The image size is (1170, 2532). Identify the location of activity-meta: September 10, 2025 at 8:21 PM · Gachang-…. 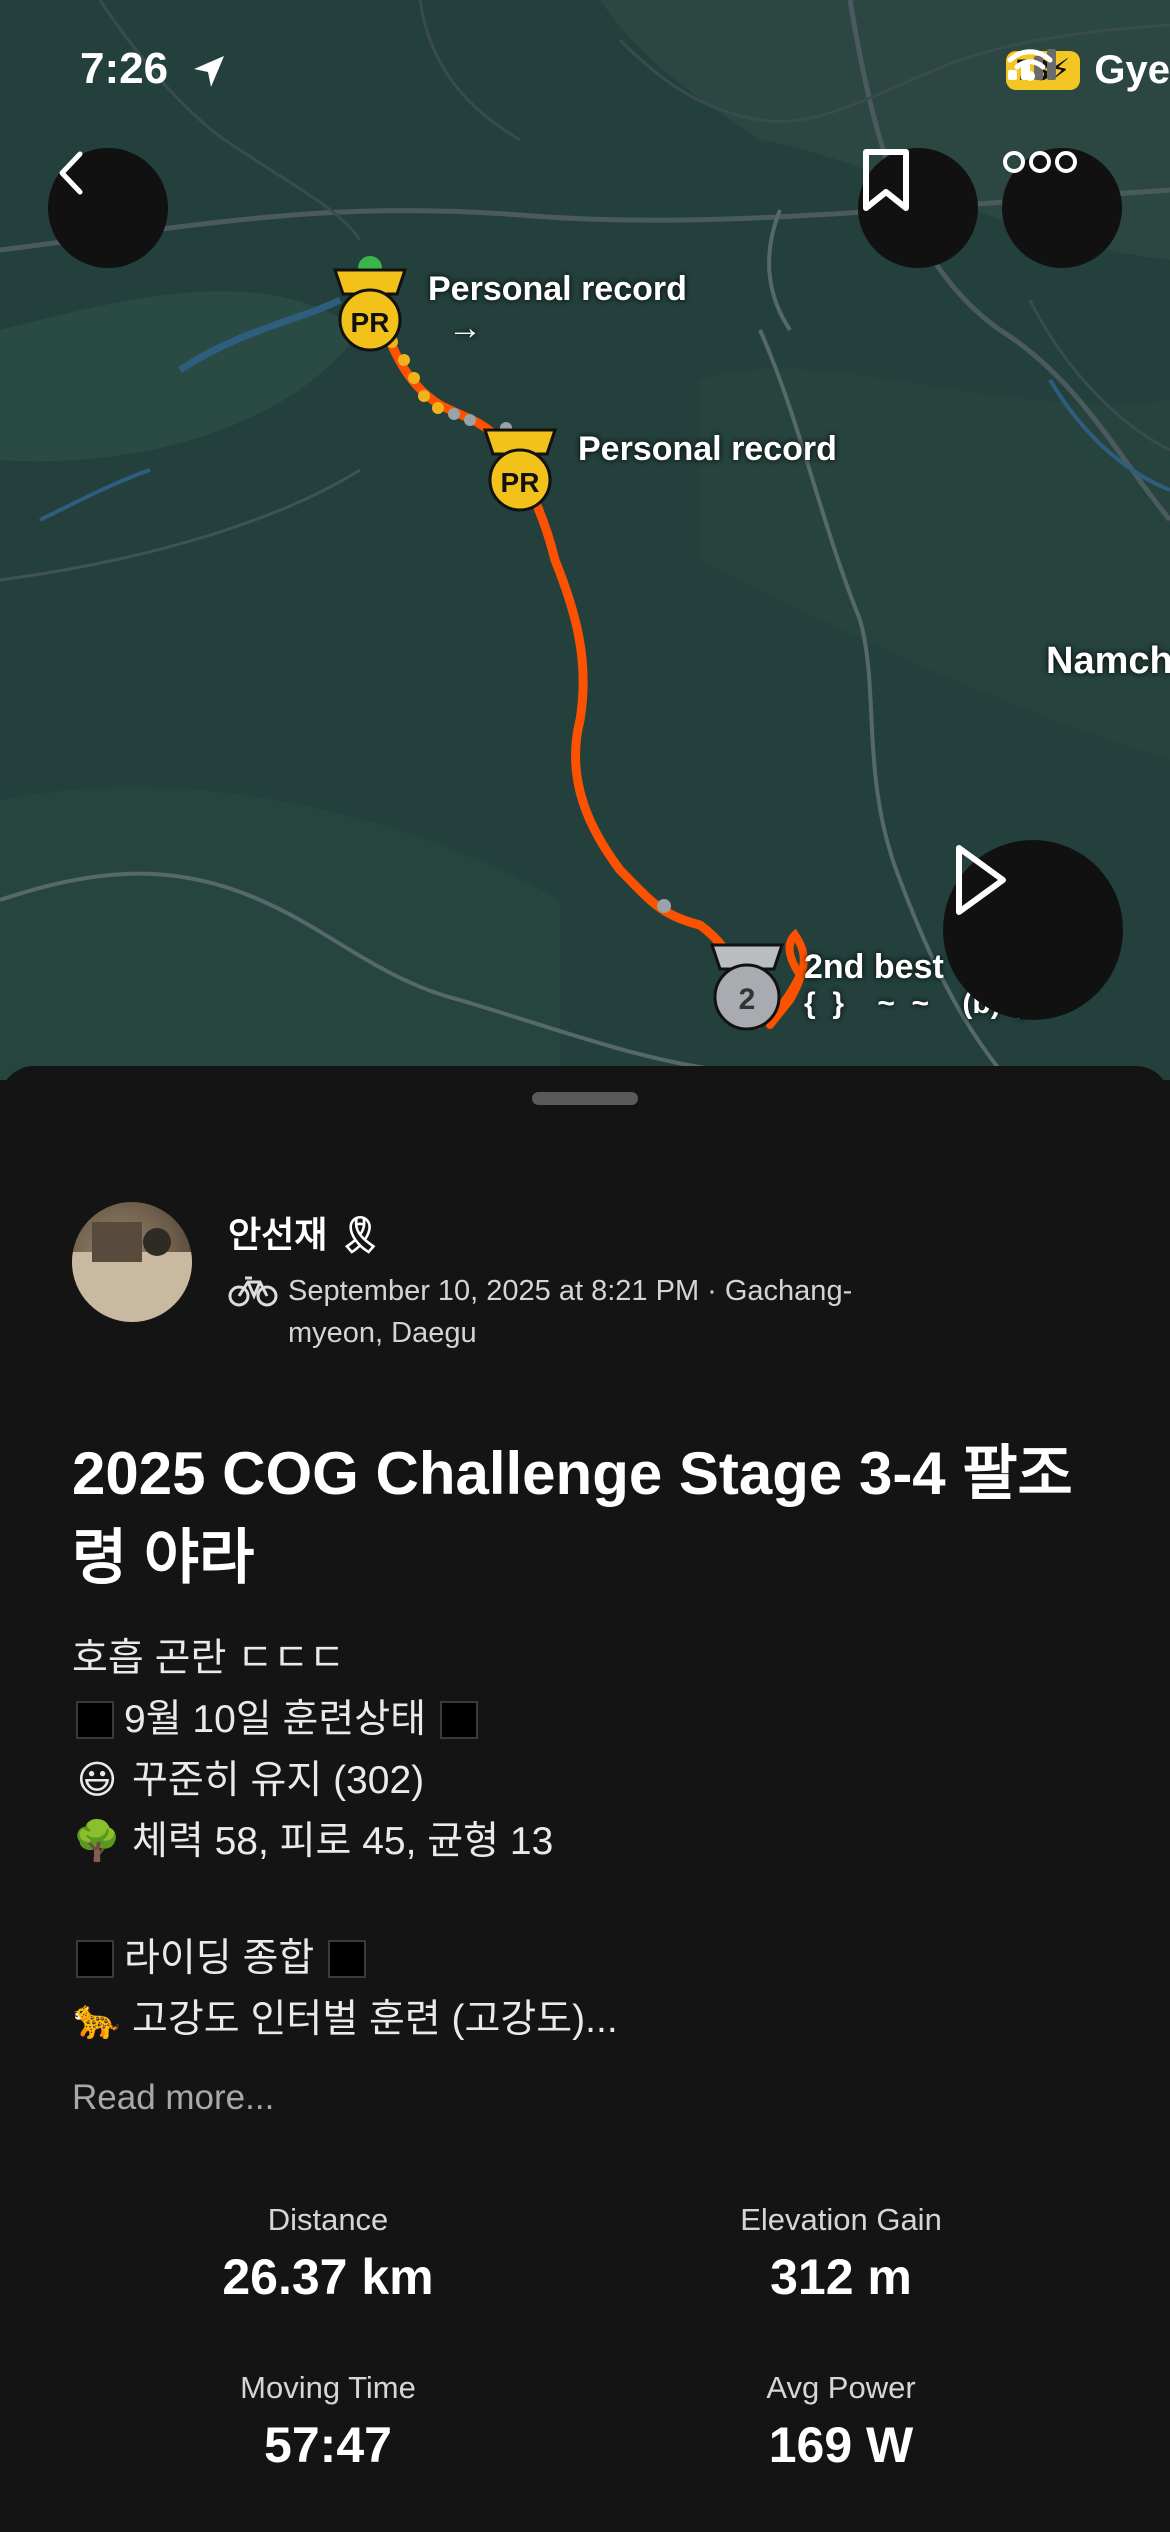
(570, 1312).